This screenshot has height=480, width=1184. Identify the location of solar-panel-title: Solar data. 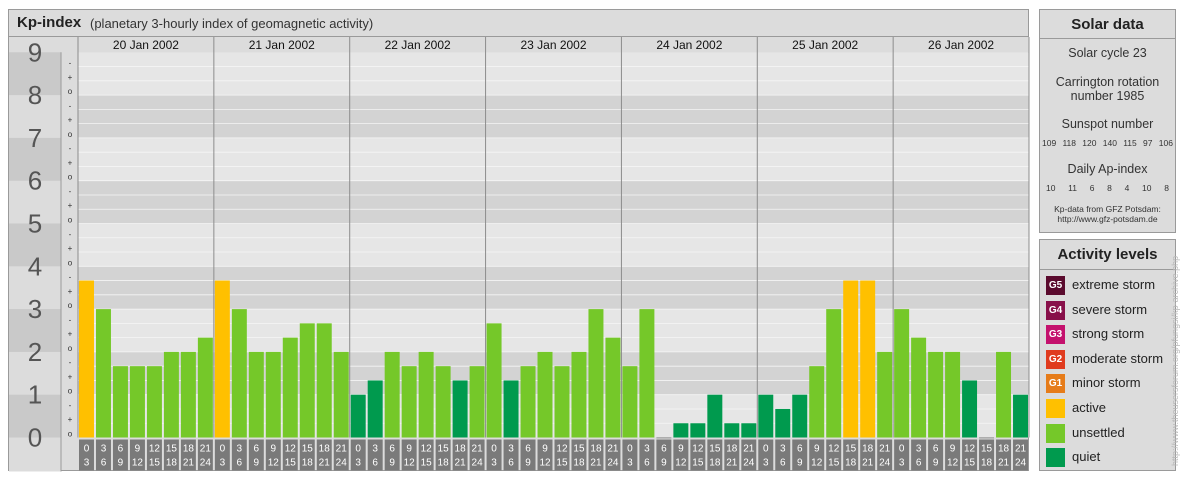
(1107, 24).